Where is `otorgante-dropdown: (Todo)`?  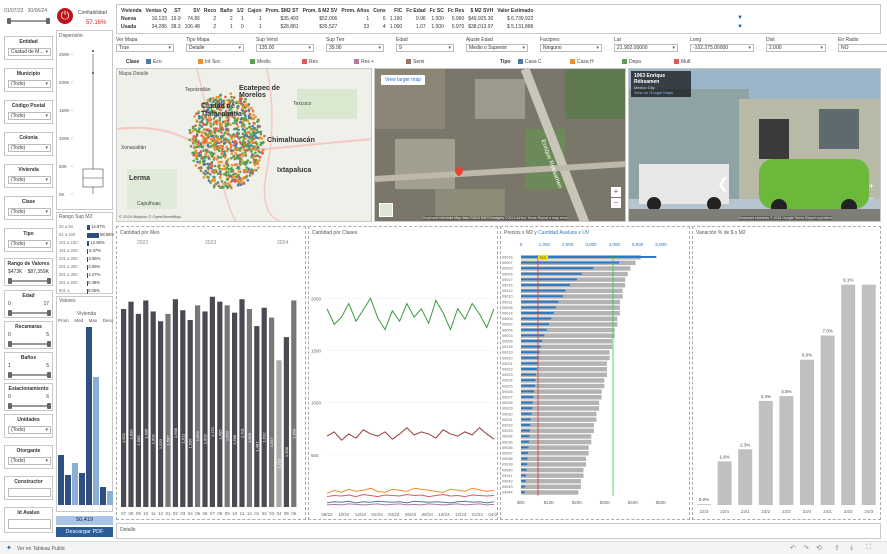
otorgante-dropdown: (Todo) is located at coordinates (29, 461).